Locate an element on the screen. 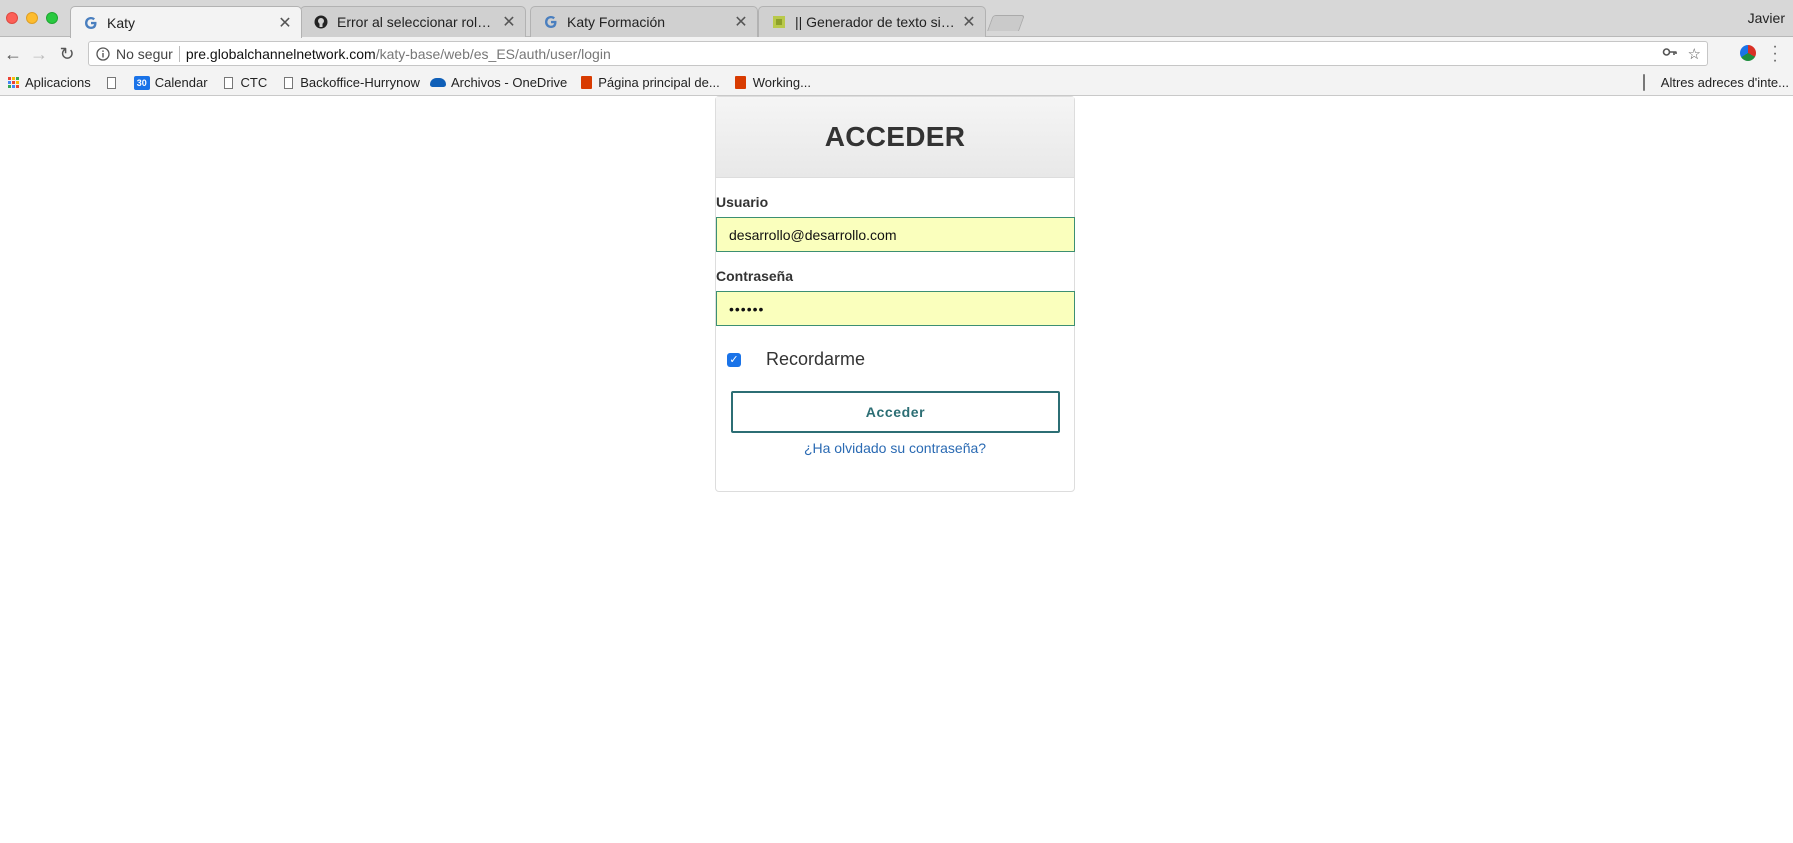 The height and width of the screenshot is (843, 1793). bookmark-onedrive: Archivos - OneDrive is located at coordinates (498, 82).